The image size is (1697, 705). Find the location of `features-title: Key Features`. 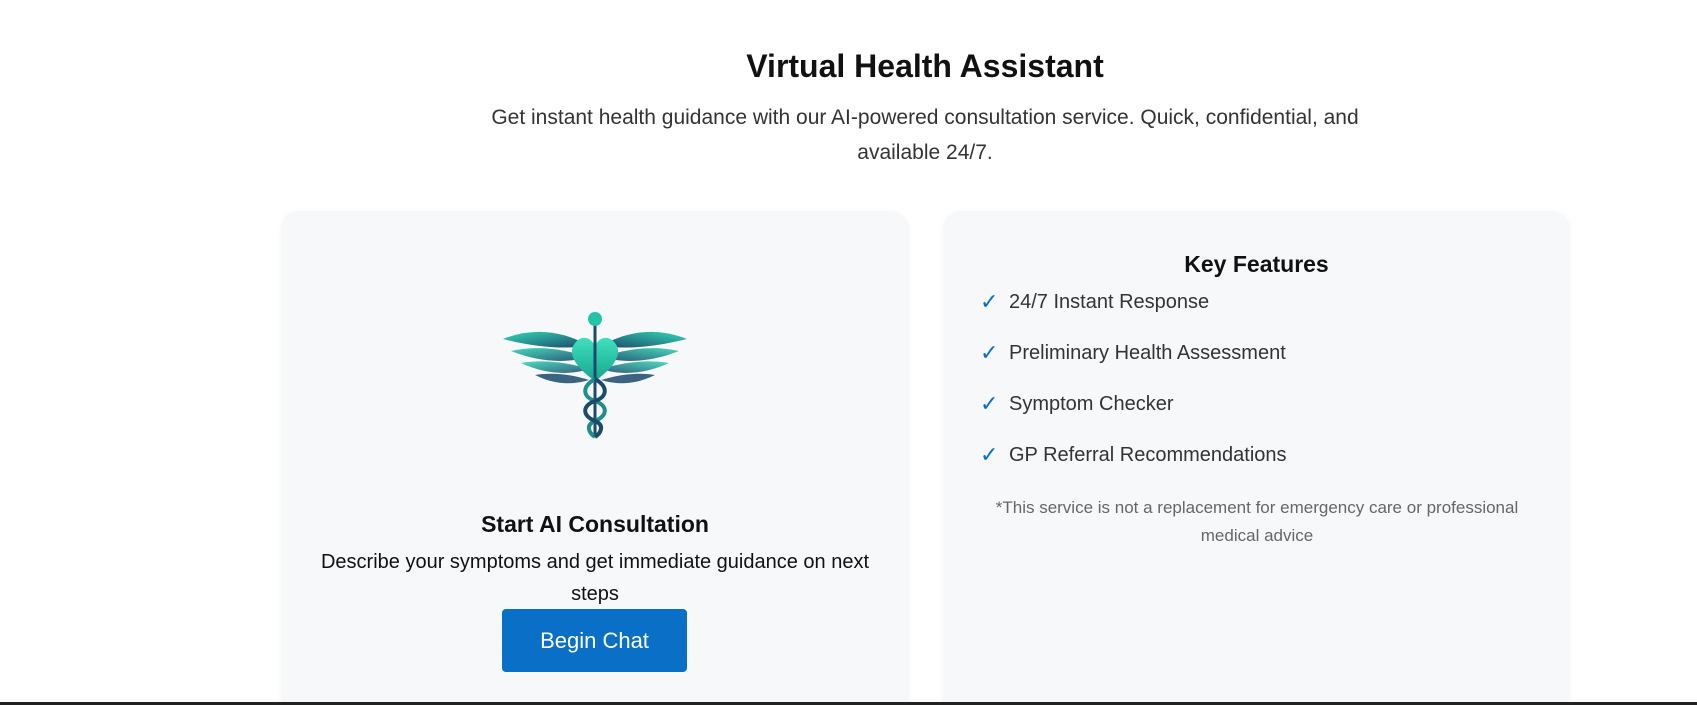

features-title: Key Features is located at coordinates (1256, 264).